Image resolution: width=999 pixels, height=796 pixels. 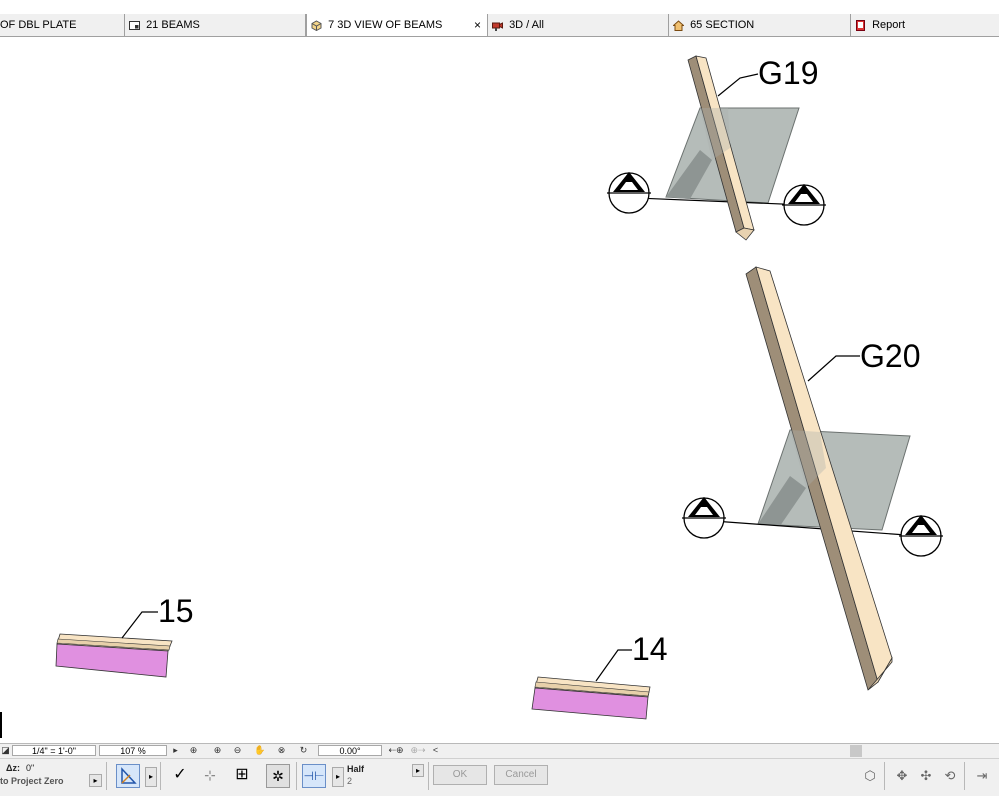 I want to click on triangle-ruler-icon, so click(x=129, y=775).